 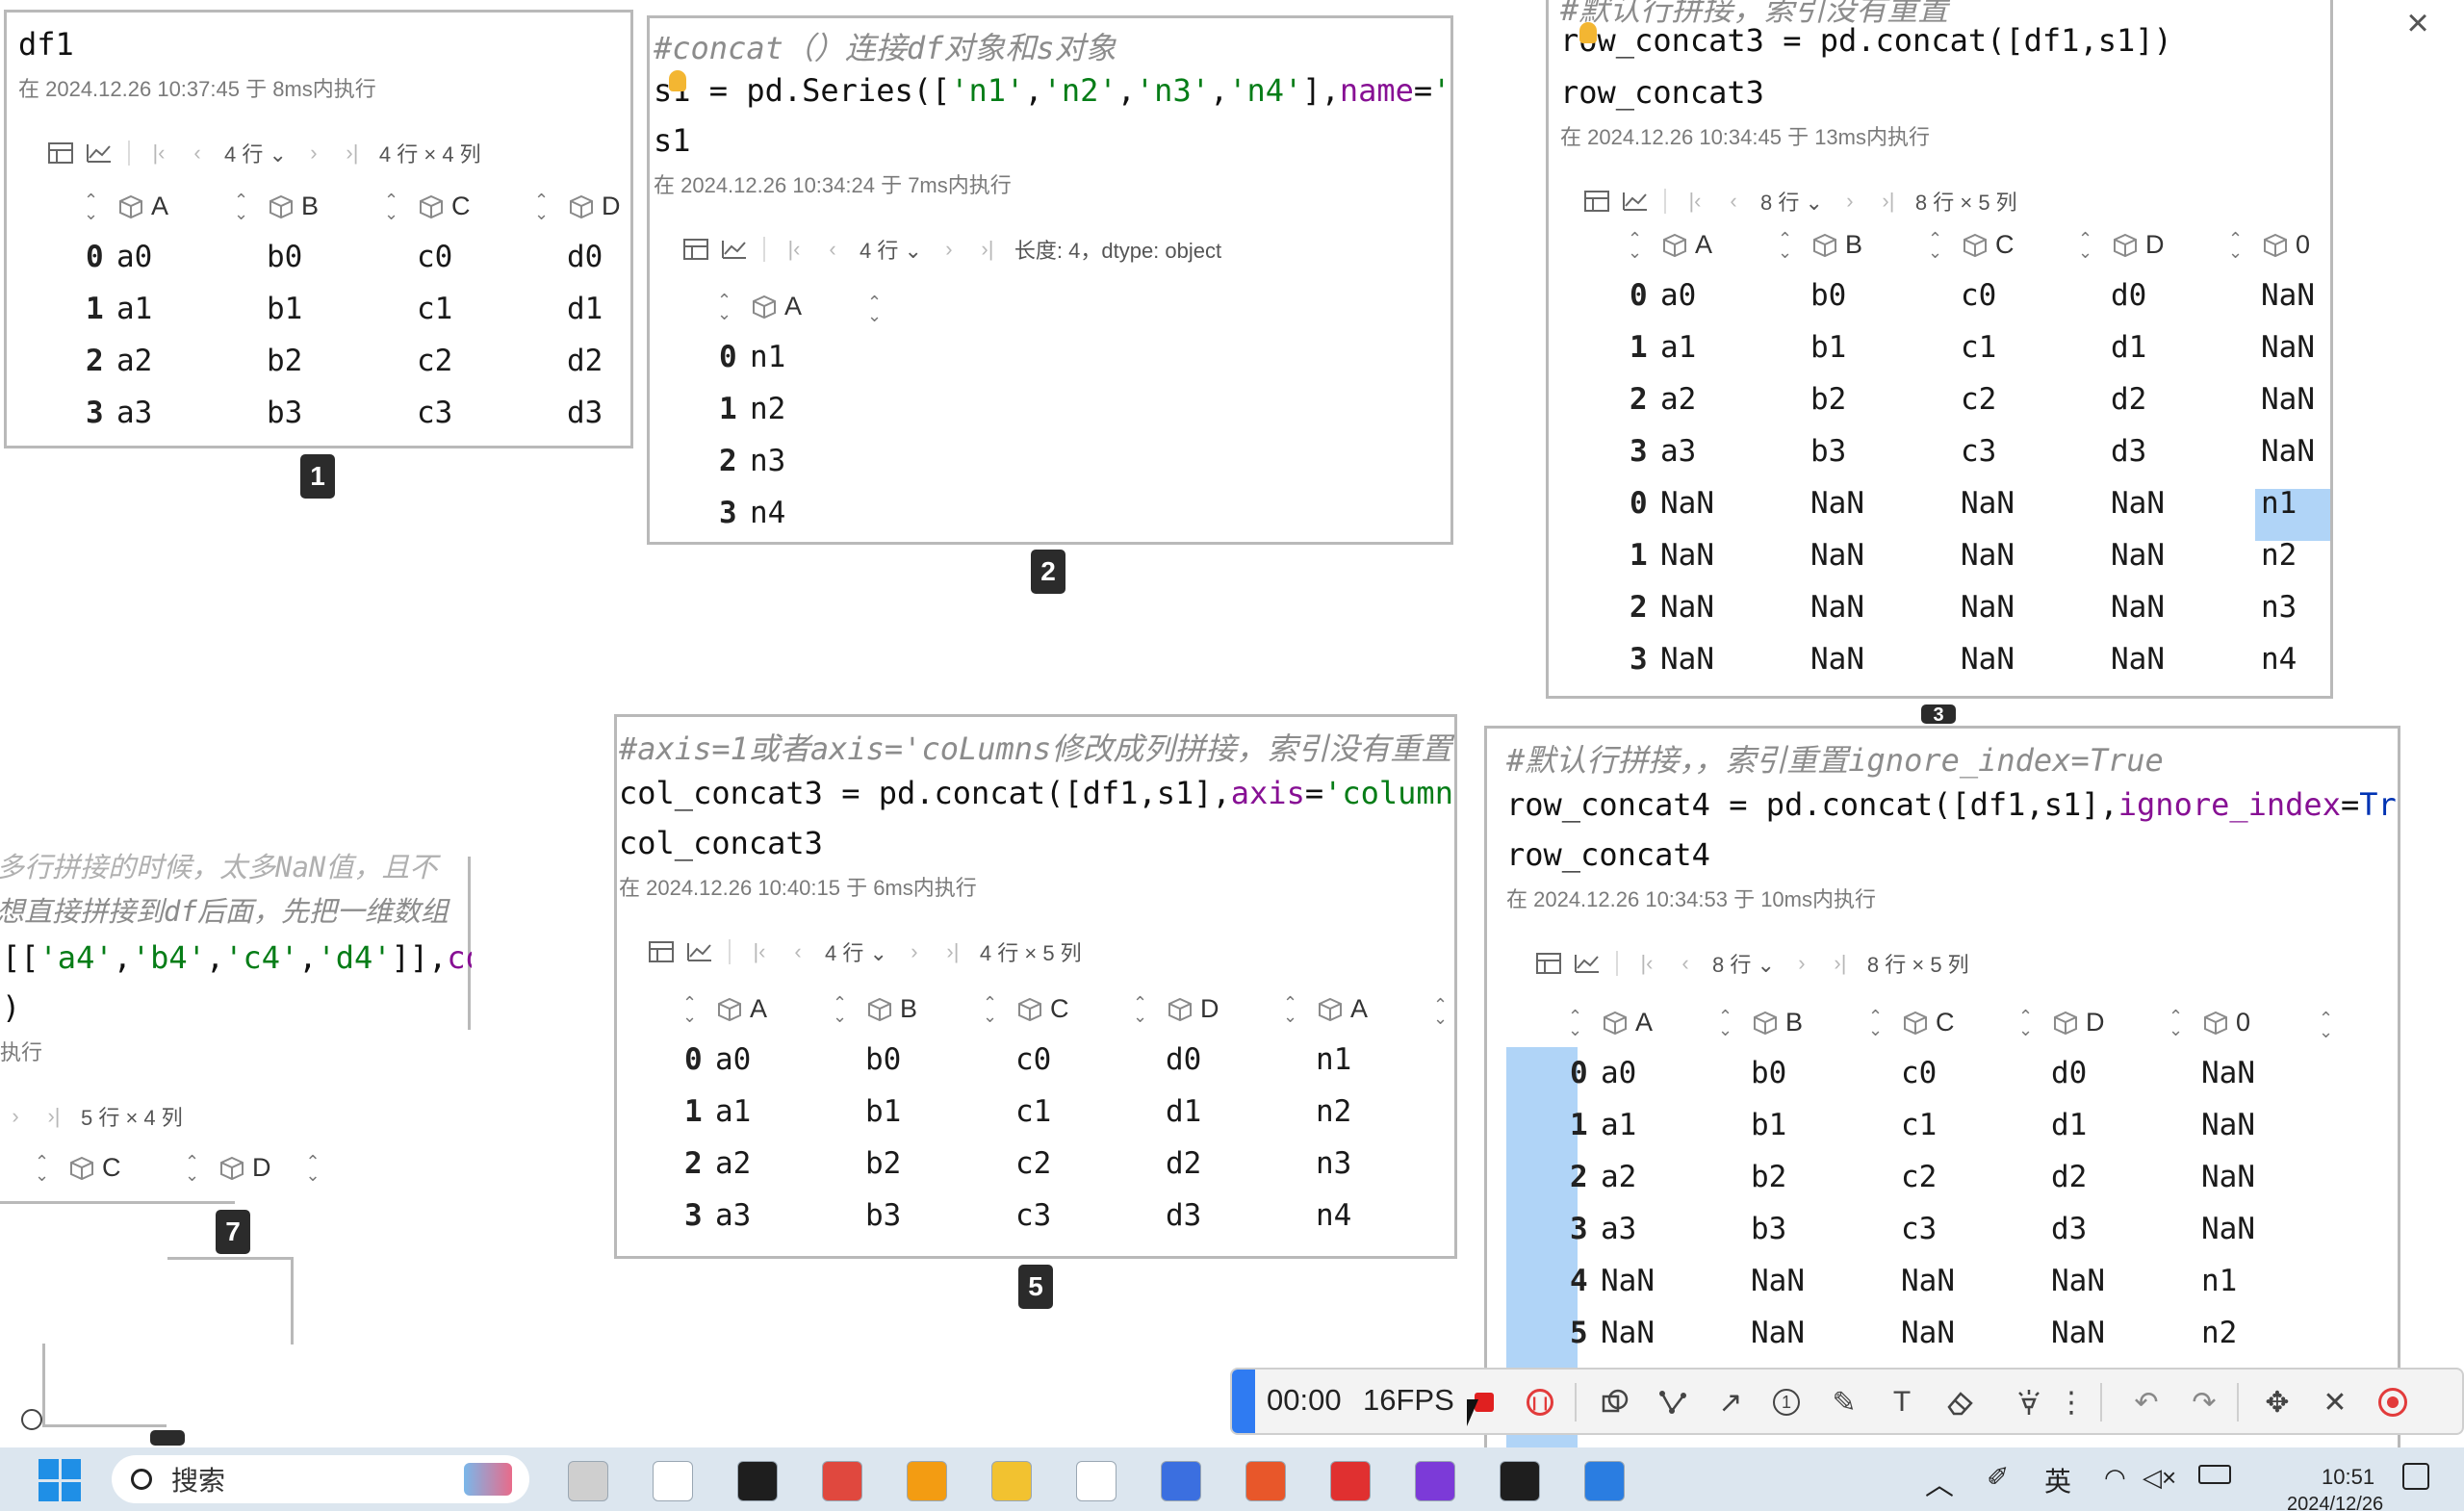 I want to click on table-cell: d1, so click(x=2069, y=1125).